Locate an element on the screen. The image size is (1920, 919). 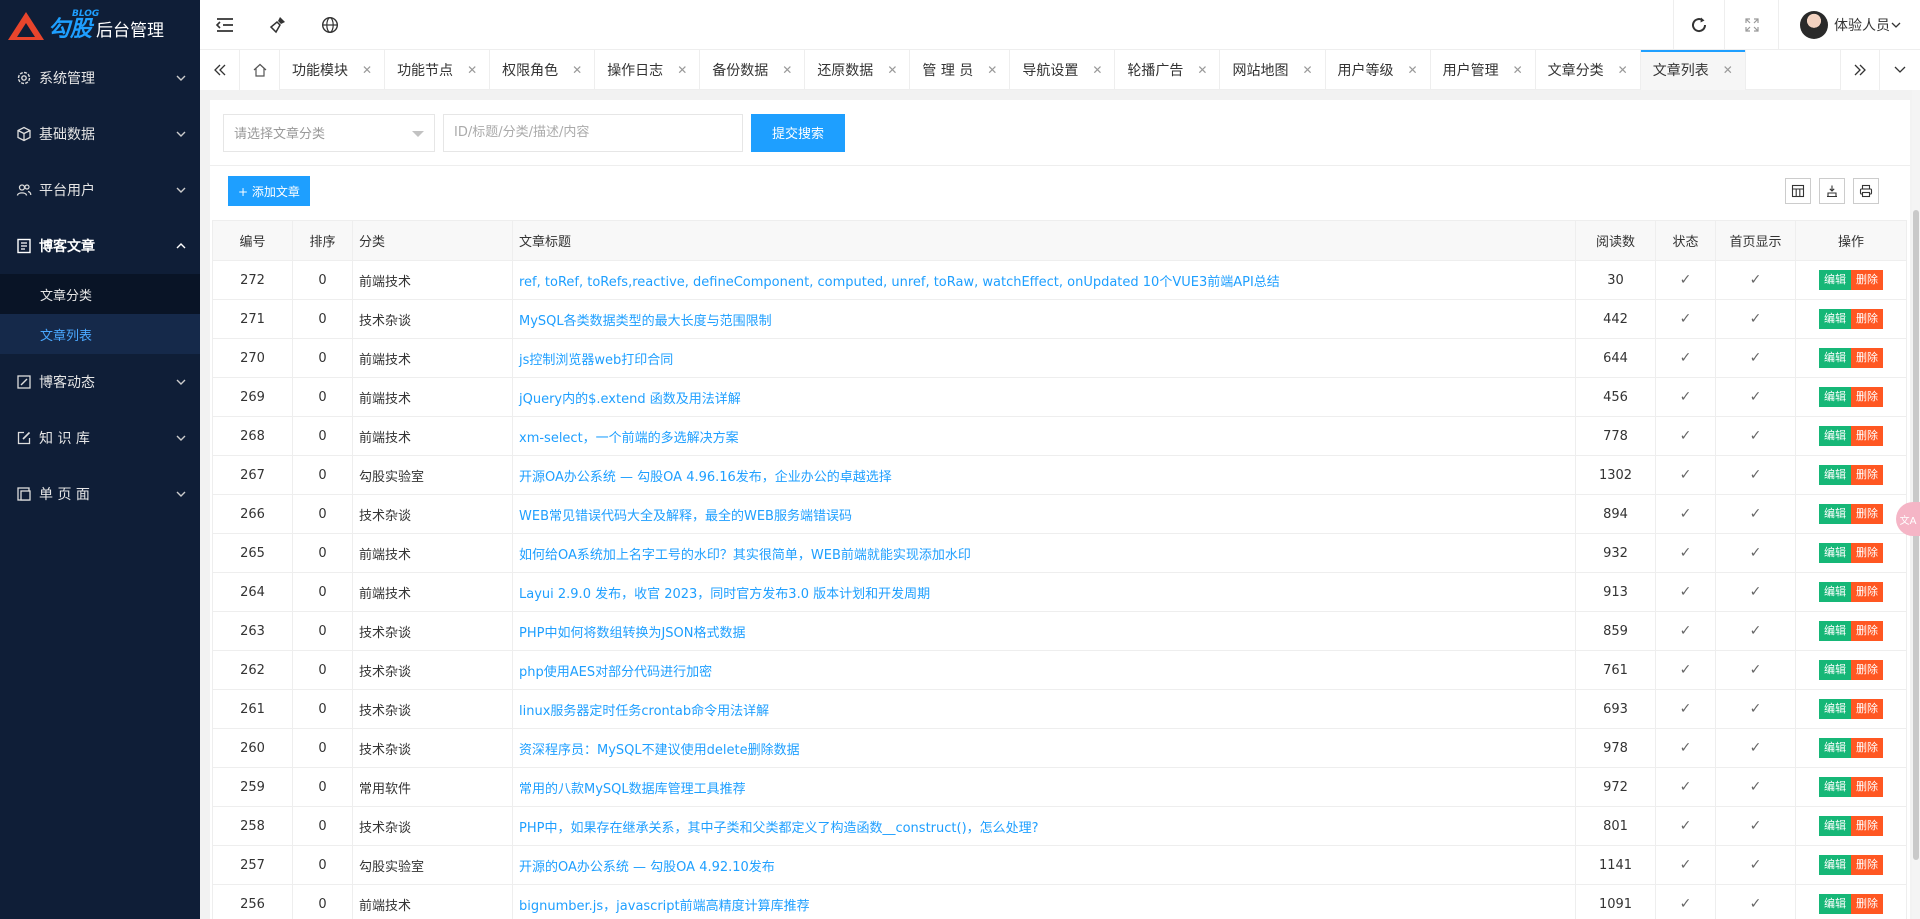
tab-backup-data: 备份数据 ✕ is located at coordinates (753, 70).